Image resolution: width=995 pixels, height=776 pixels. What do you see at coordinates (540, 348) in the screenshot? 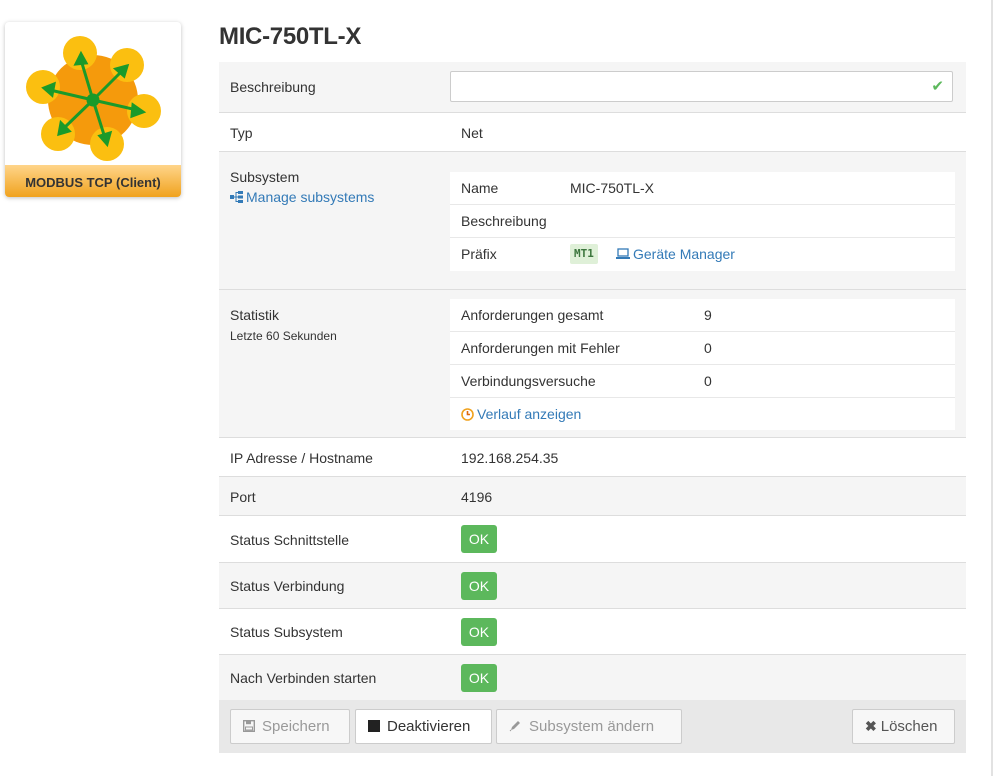
I see `stat-label: Anforderungen mit Fehler` at bounding box center [540, 348].